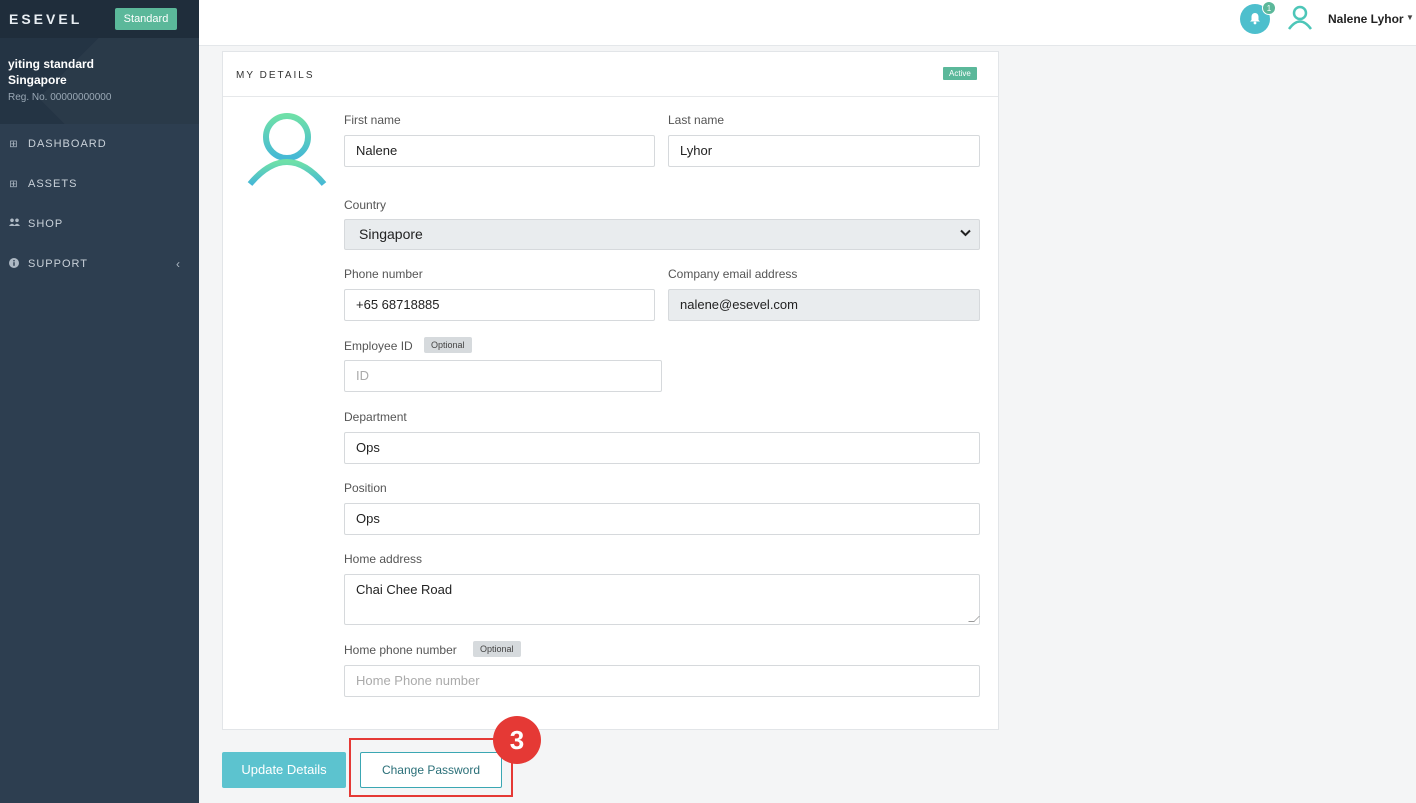 This screenshot has width=1416, height=803. What do you see at coordinates (807, 23) in the screenshot?
I see `top-bar: 1 Nalene Lyhor ▼` at bounding box center [807, 23].